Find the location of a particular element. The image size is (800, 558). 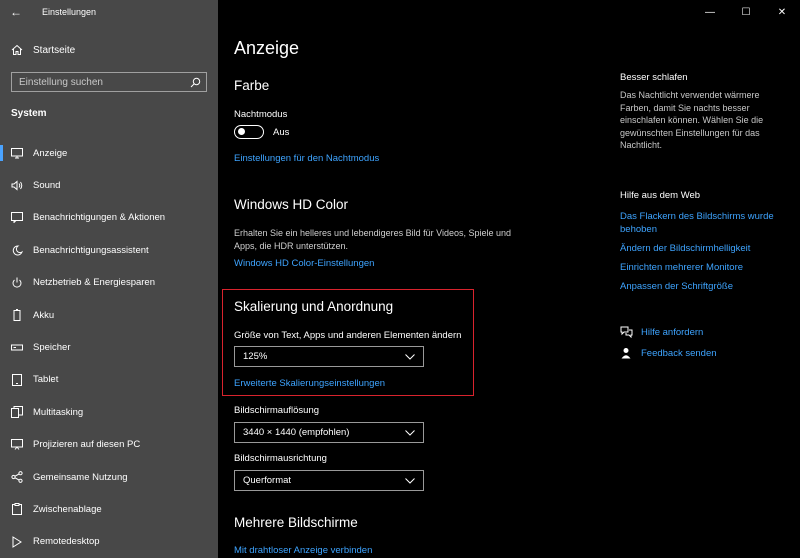

help-link-font-size: Anpassen der Schriftgröße is located at coordinates (700, 286).